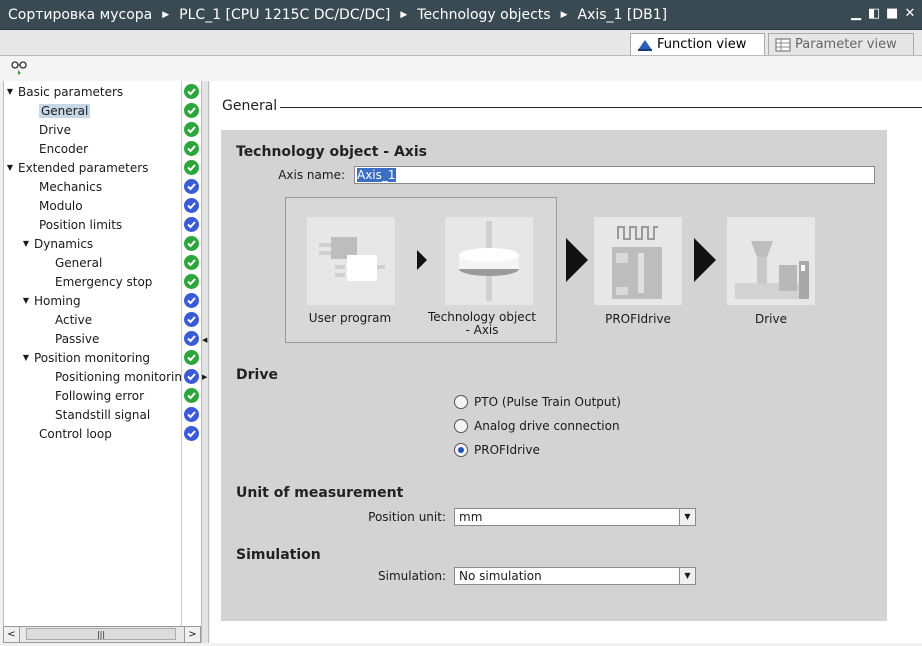 The width and height of the screenshot is (922, 646). I want to click on breadcrumb-item: Technology objects, so click(483, 15).